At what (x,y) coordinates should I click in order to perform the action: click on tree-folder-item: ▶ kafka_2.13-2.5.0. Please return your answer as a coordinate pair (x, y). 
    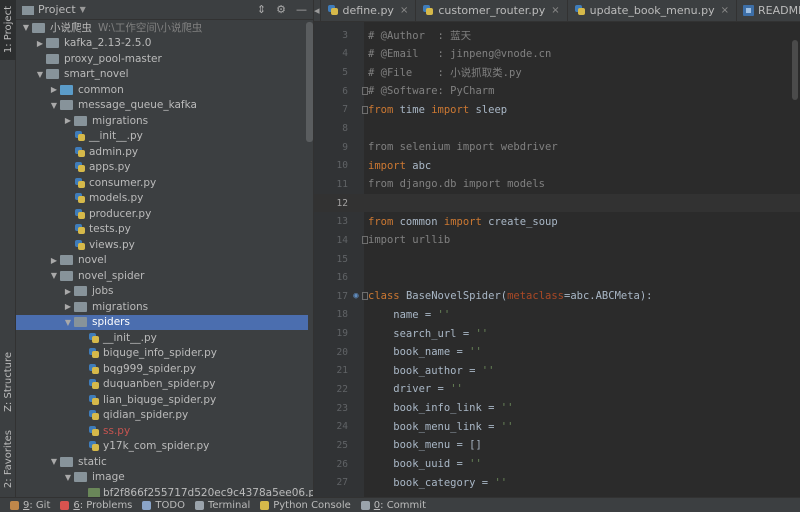
    Looking at the image, I should click on (162, 44).